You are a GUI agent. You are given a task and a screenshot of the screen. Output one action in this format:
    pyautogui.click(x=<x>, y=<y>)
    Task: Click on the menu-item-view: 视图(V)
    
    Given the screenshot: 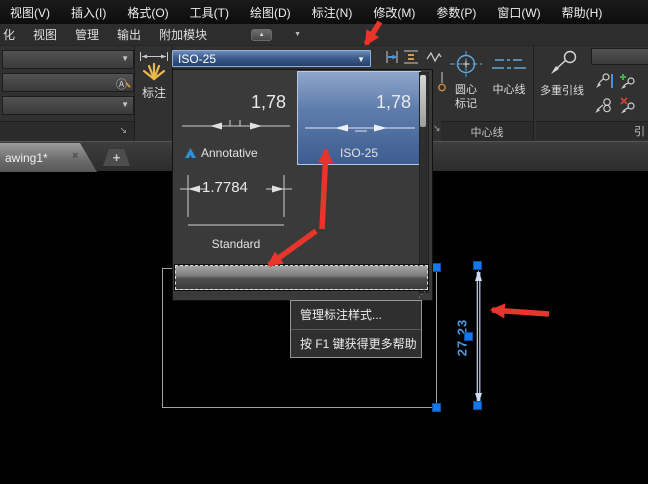 What is the action you would take?
    pyautogui.click(x=30, y=12)
    